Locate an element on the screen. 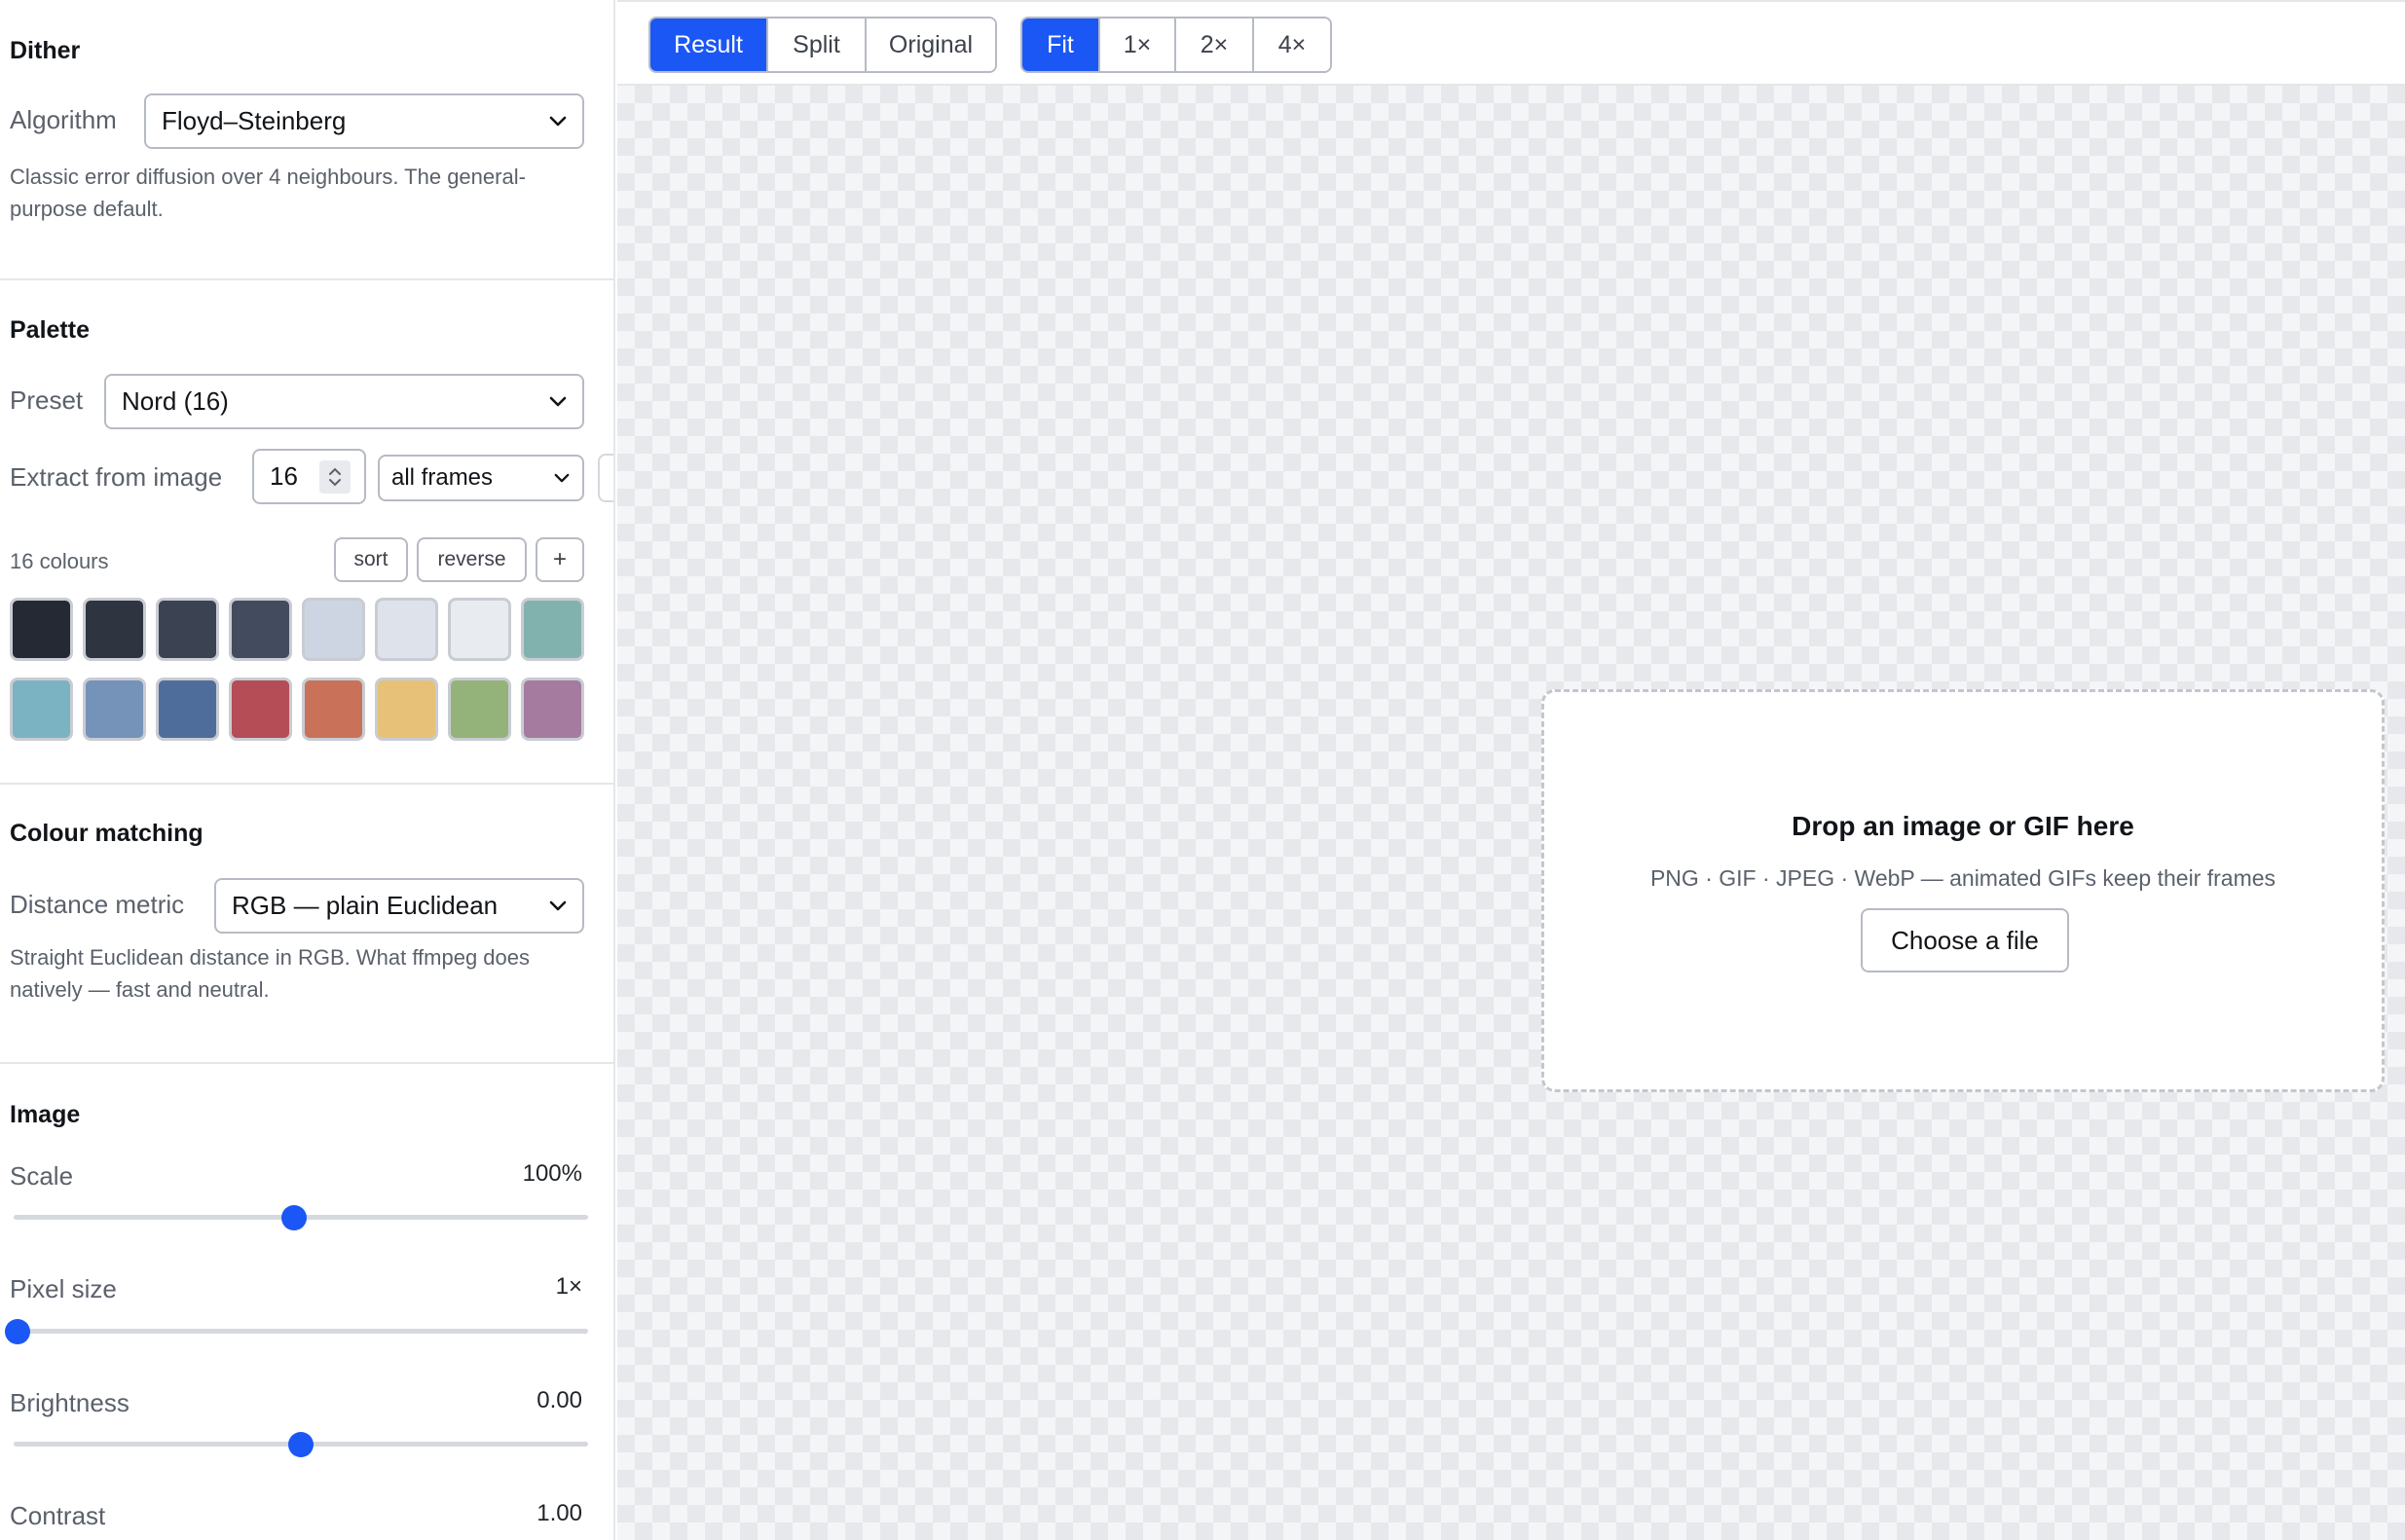 The width and height of the screenshot is (2405, 1540). extract-frames-select: all frames is located at coordinates (481, 478).